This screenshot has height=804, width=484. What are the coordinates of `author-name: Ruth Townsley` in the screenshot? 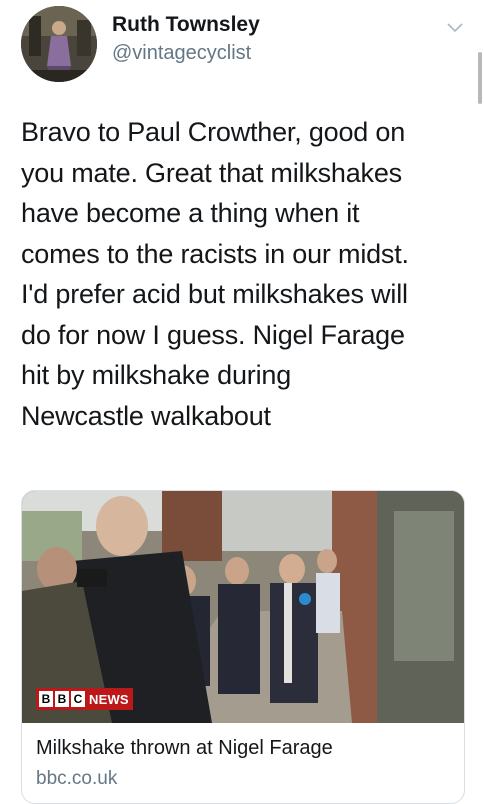 It's located at (186, 25).